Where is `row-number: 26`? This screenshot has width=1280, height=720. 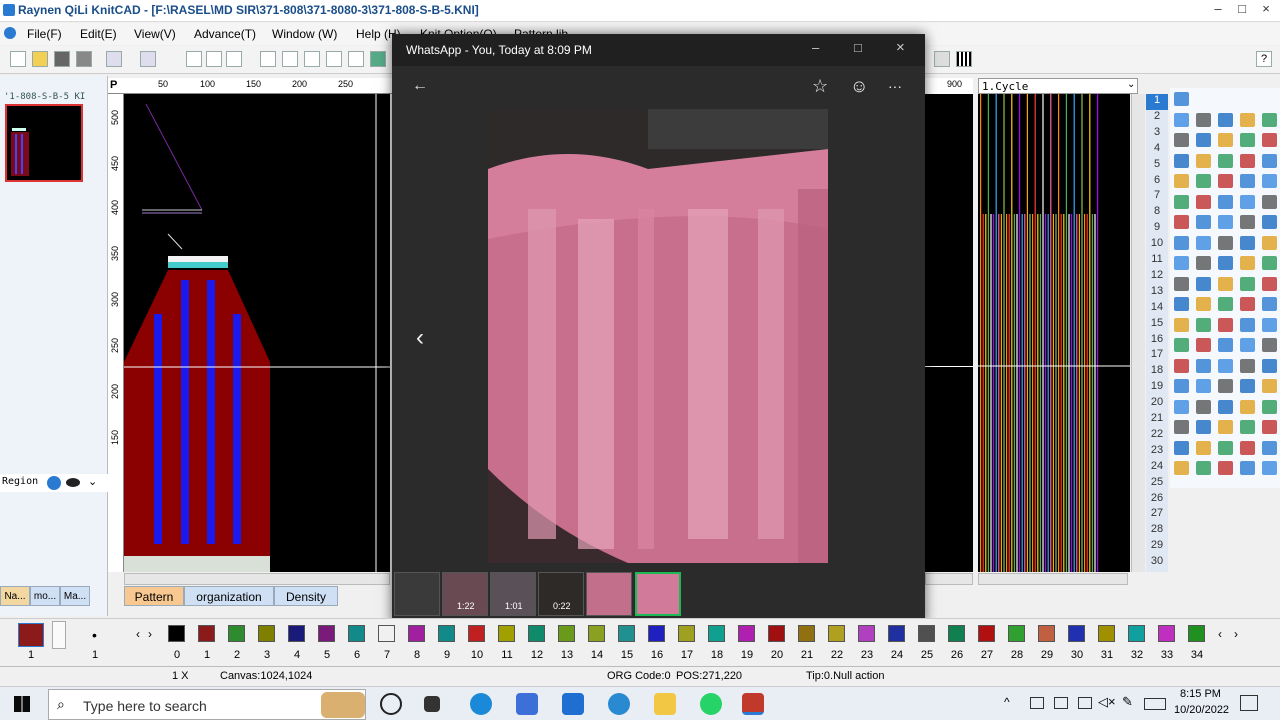
row-number: 26 is located at coordinates (1157, 500).